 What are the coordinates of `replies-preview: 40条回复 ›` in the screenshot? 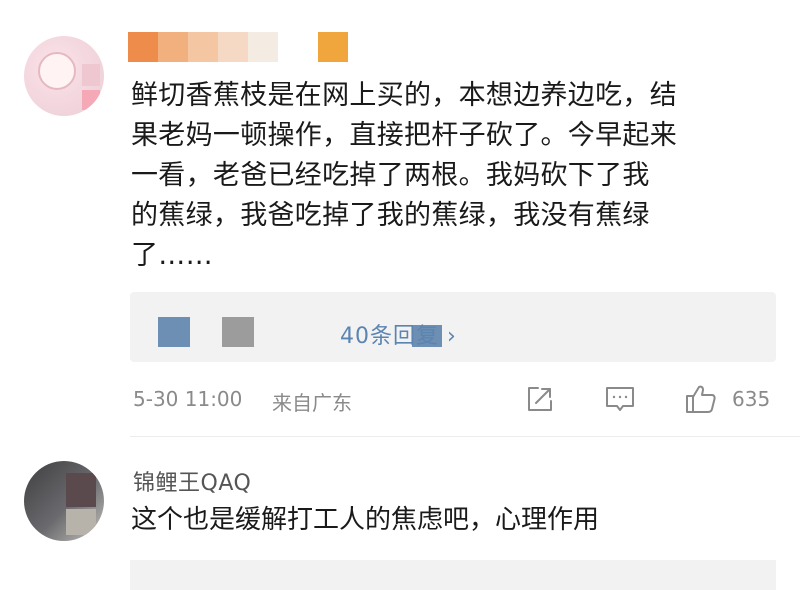 It's located at (453, 327).